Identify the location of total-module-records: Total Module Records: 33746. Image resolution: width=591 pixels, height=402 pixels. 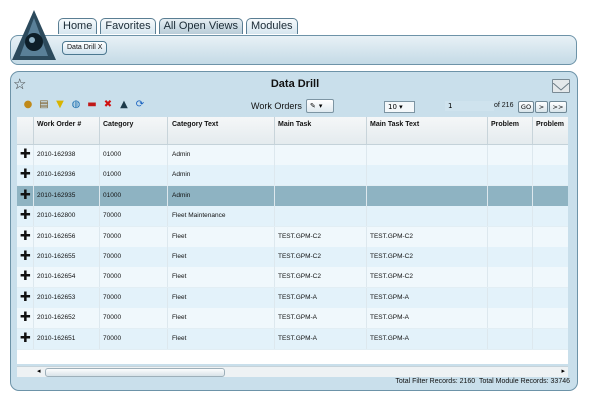
(524, 381).